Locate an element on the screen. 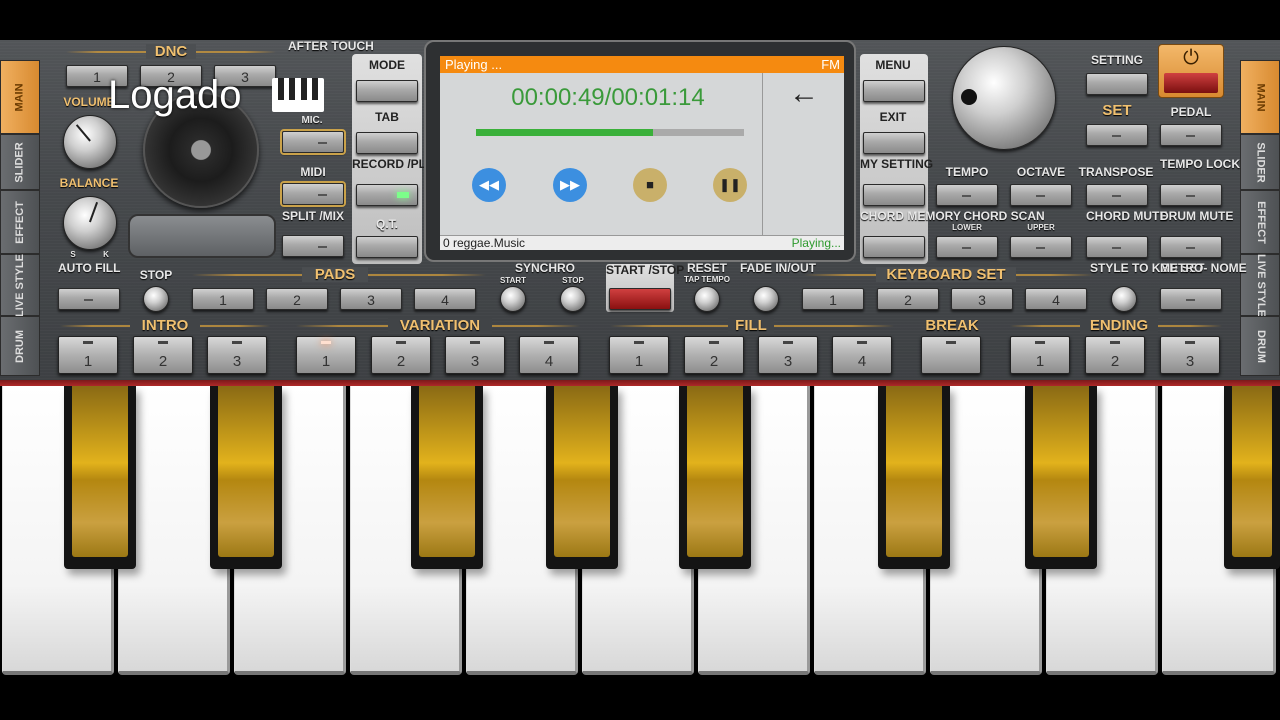  kbd-set-button-2: 2 is located at coordinates (908, 299).